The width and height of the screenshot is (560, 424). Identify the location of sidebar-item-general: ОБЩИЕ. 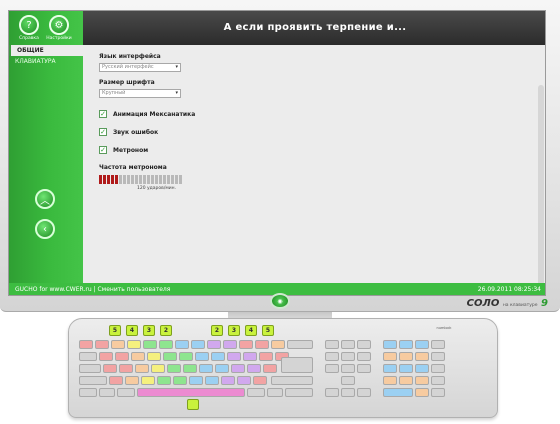
(46, 50).